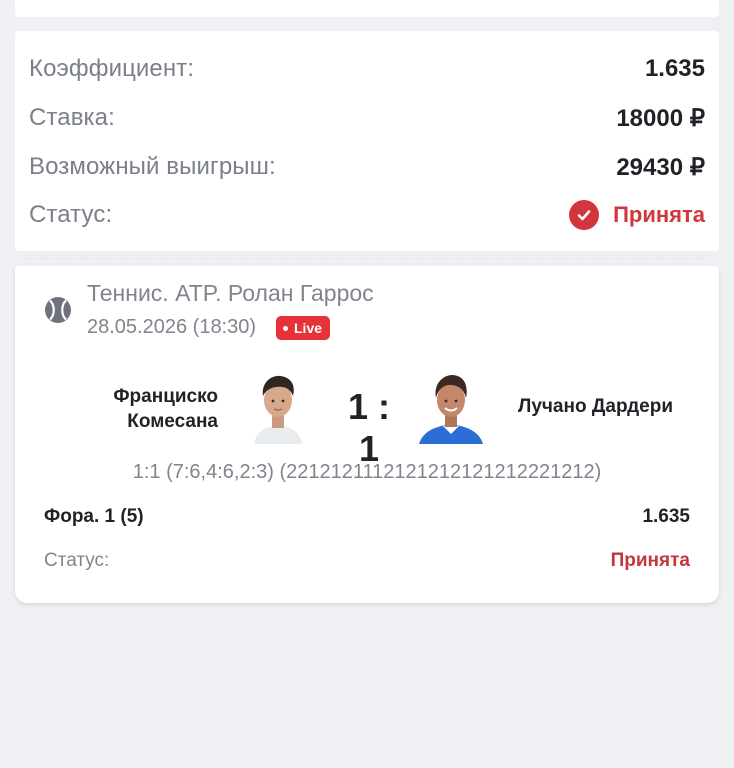 This screenshot has height=768, width=734. I want to click on event-status-value: Принята, so click(650, 560).